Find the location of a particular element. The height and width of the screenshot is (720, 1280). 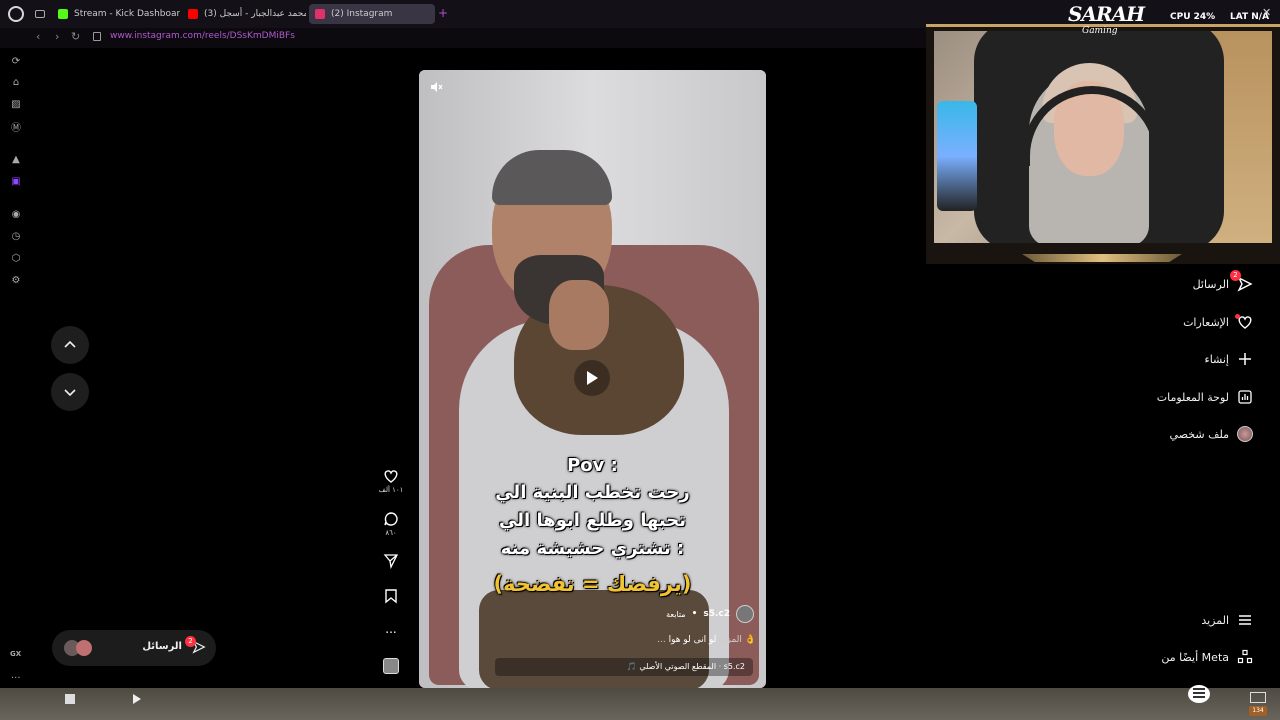

nav-more: المزيد is located at coordinates (1227, 620).